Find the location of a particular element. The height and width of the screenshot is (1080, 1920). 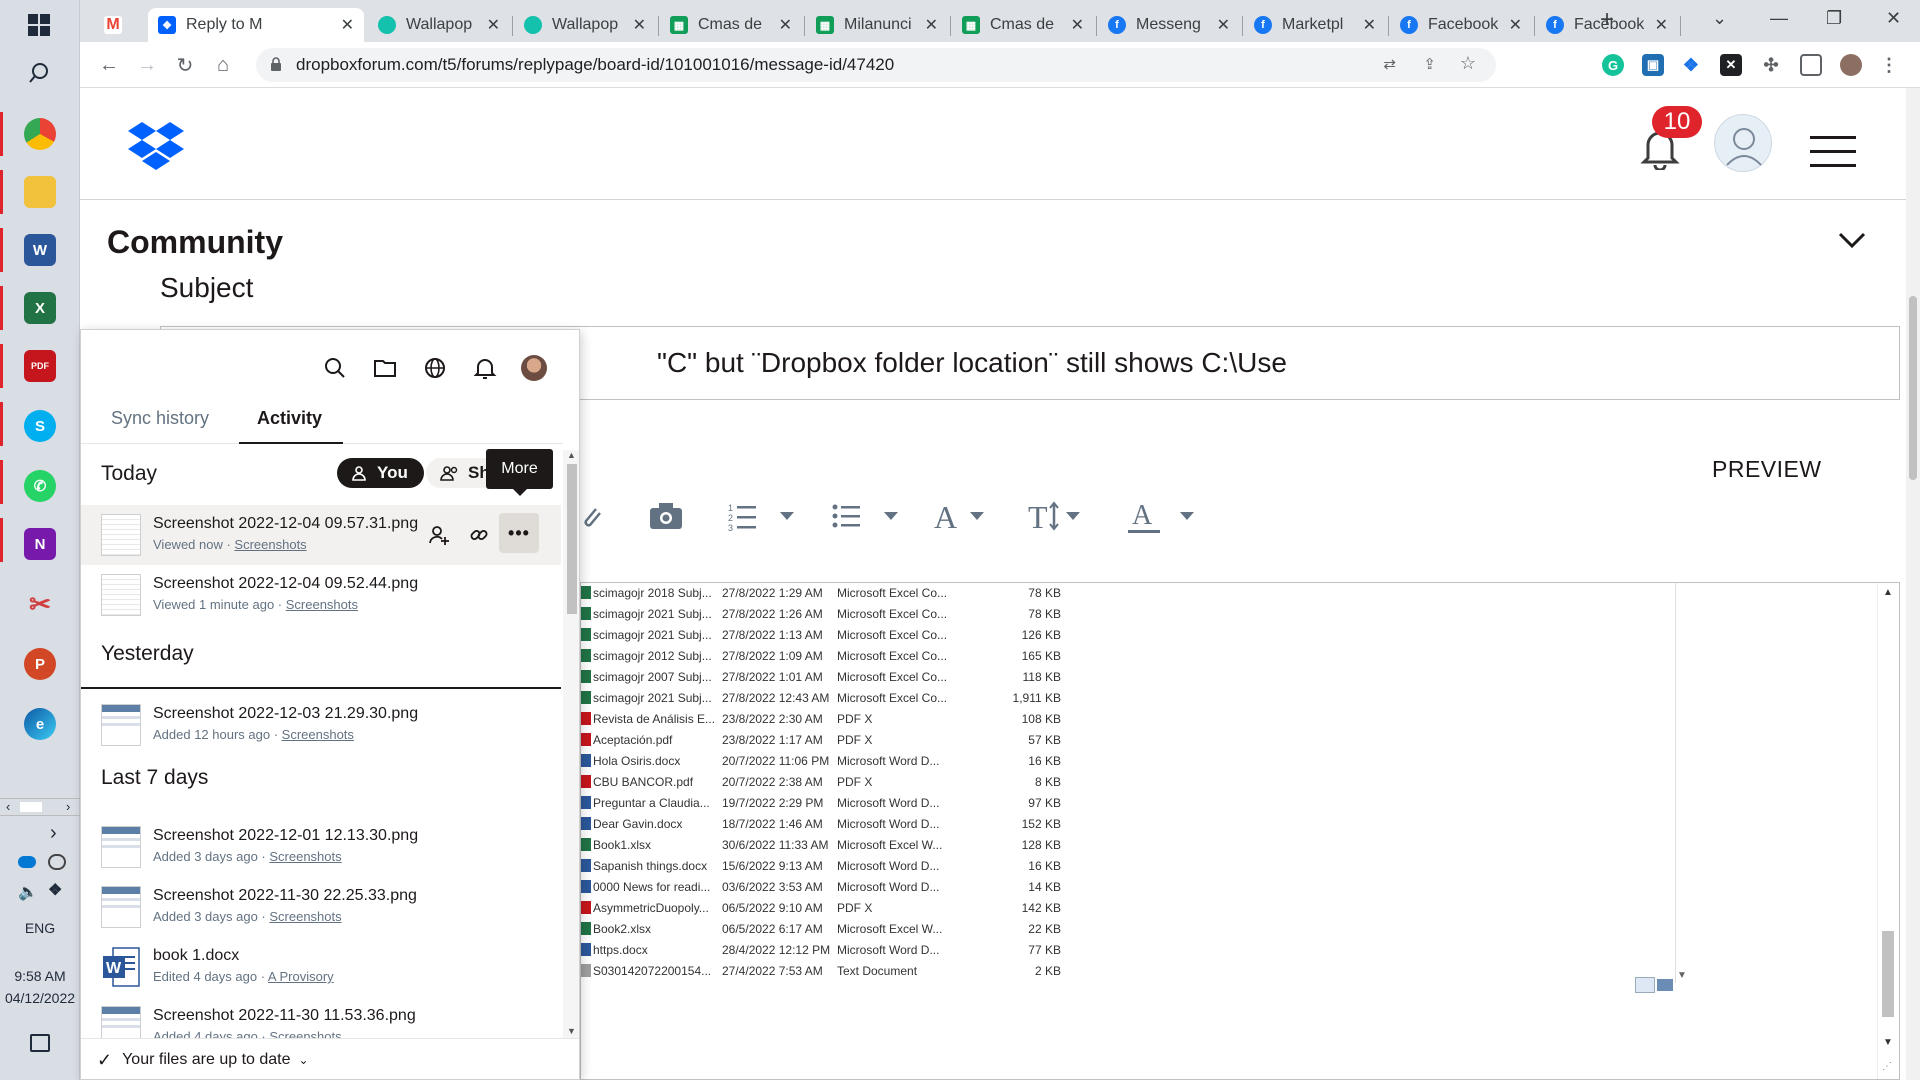

tab-wallapop-2: Wallapop ✕ is located at coordinates (585, 25).